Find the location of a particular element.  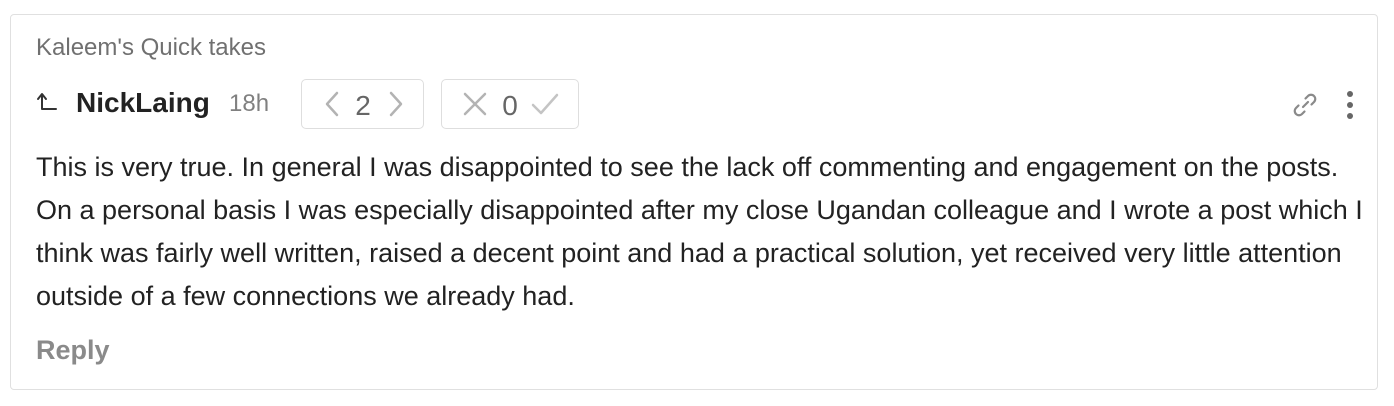

chevron-left-icon is located at coordinates (333, 104).